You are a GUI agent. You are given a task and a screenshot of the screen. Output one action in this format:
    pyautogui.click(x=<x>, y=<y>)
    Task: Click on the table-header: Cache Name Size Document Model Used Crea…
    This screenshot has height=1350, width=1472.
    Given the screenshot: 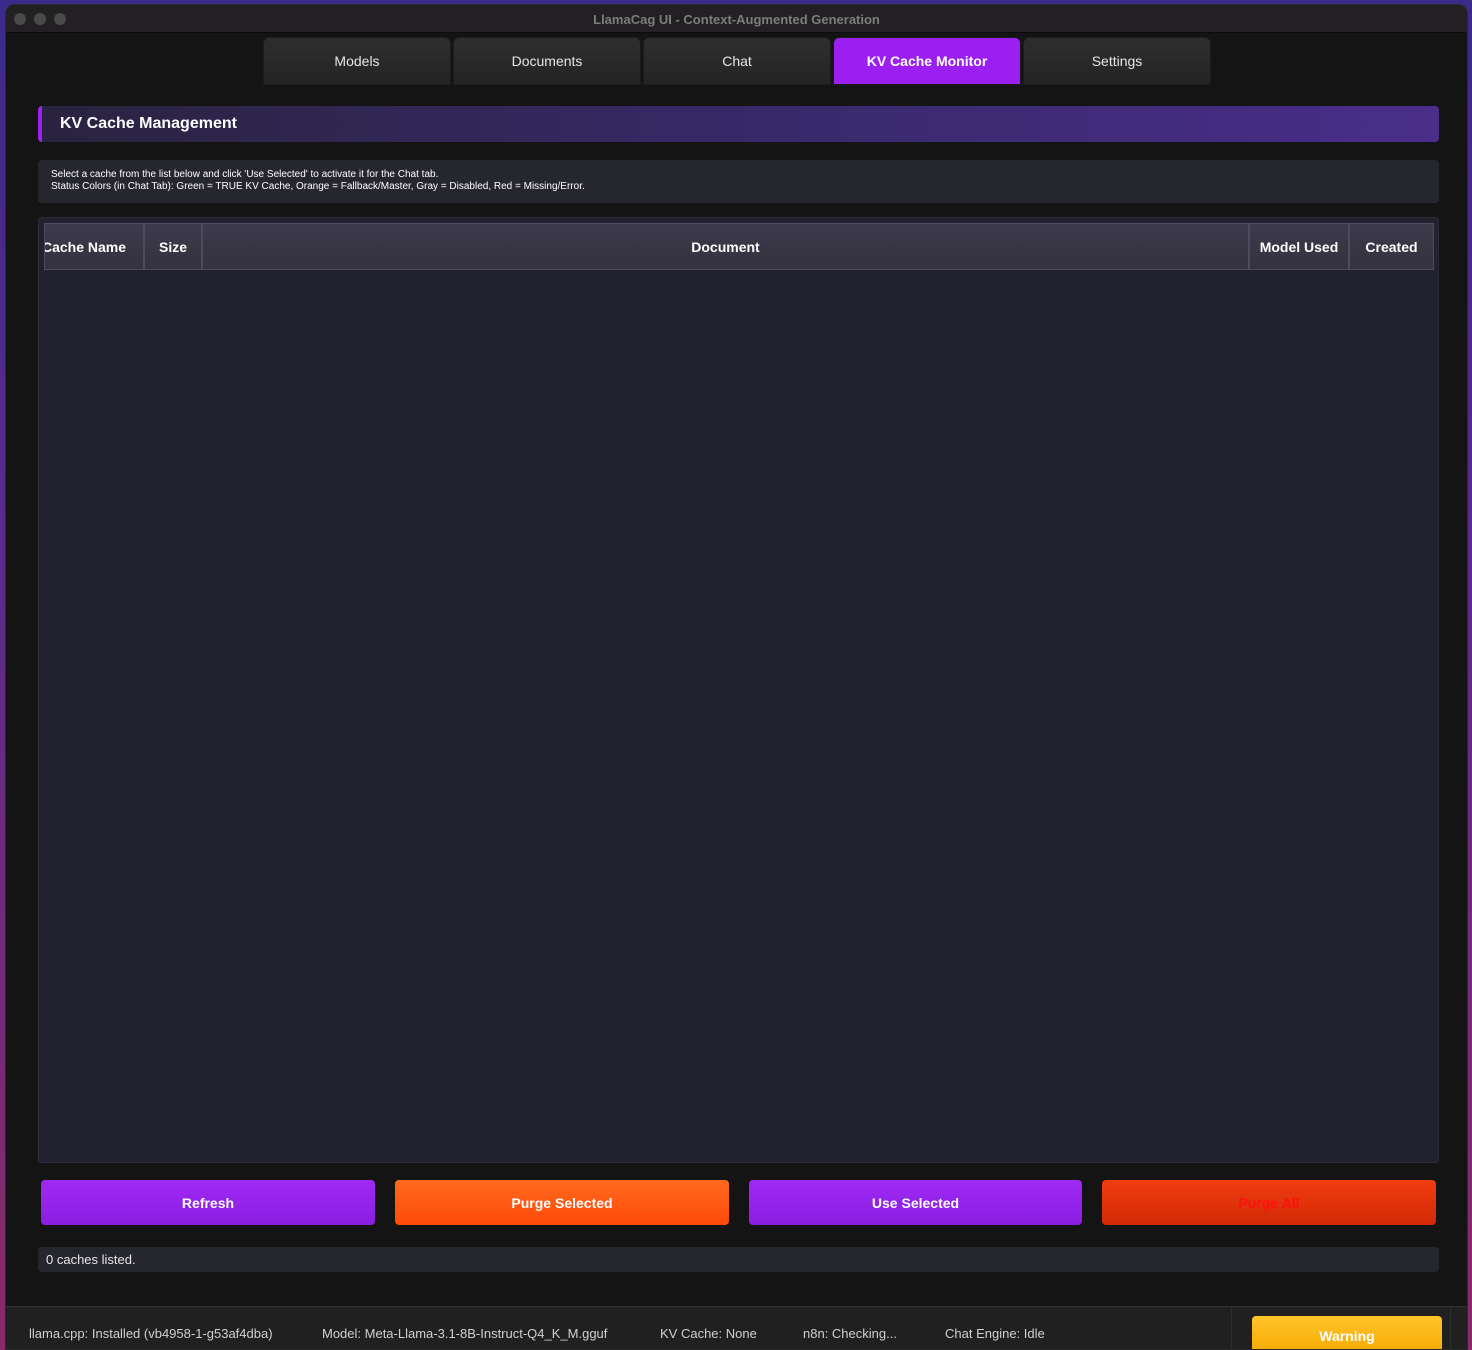 What is the action you would take?
    pyautogui.click(x=739, y=246)
    